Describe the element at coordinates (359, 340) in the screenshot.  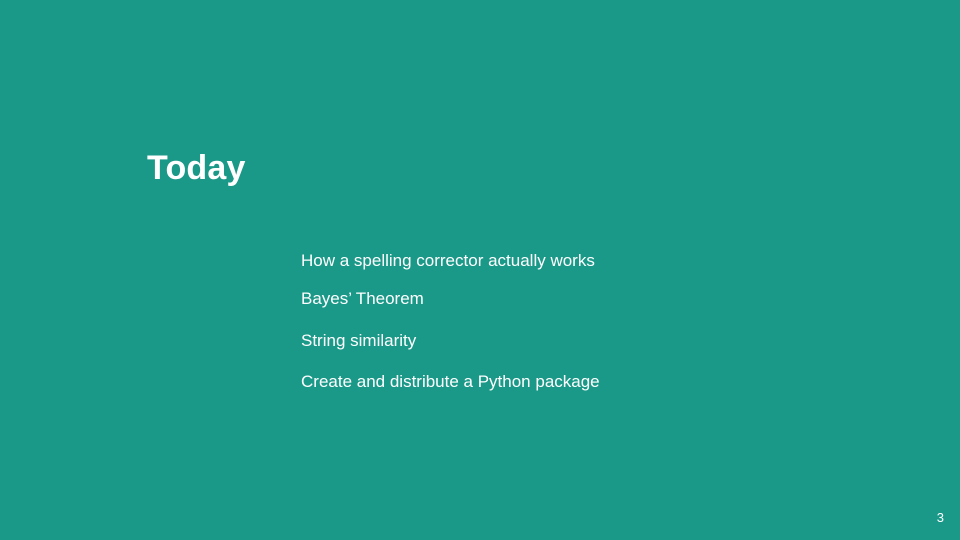
I see `agenda-item: String similarity` at that location.